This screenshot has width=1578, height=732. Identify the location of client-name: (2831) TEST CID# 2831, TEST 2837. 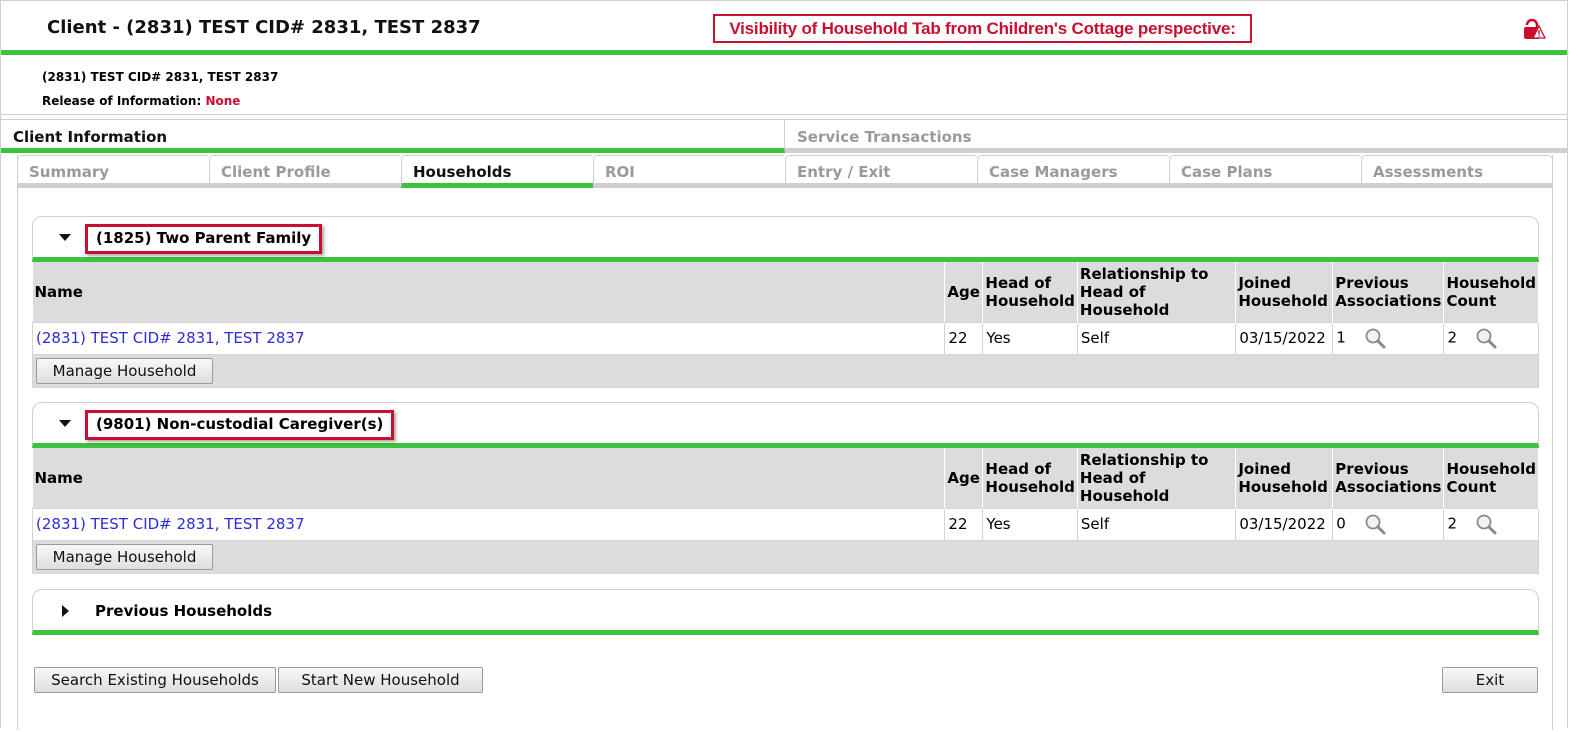
(160, 77).